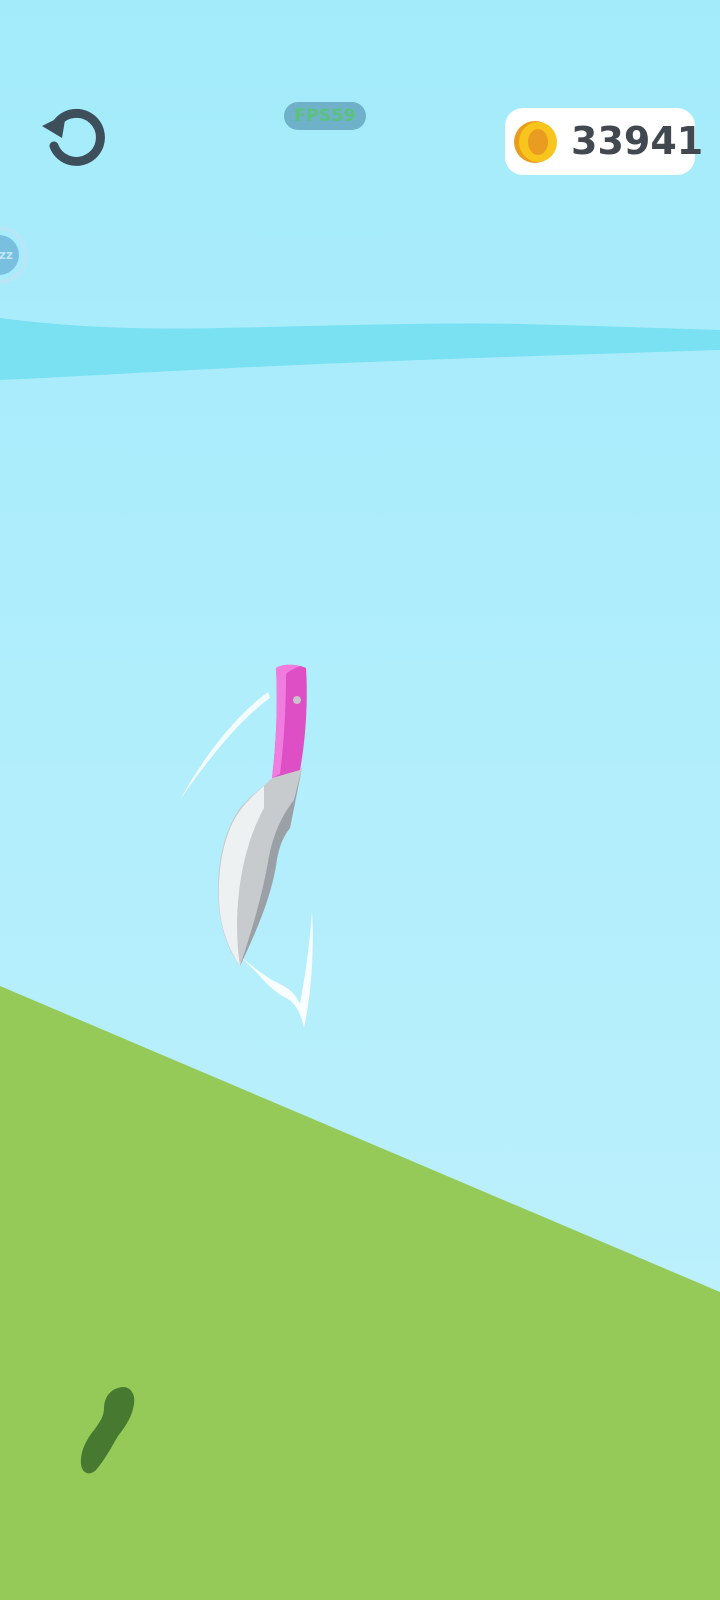 Image resolution: width=720 pixels, height=1600 pixels. I want to click on knife-rivet, so click(297, 700).